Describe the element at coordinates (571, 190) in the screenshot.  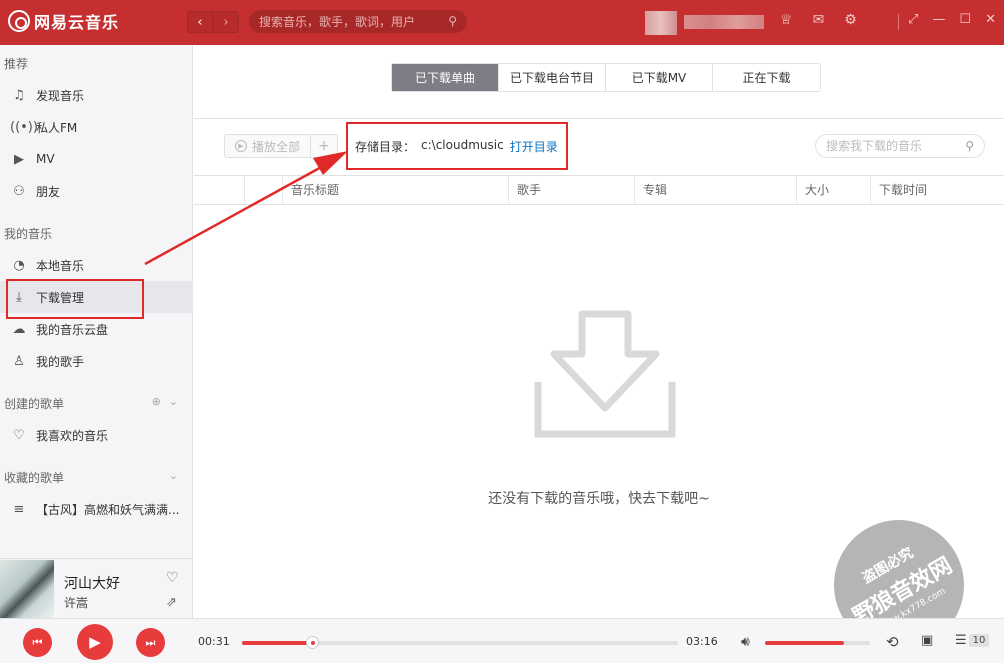
I see `column-artist: 歌手` at that location.